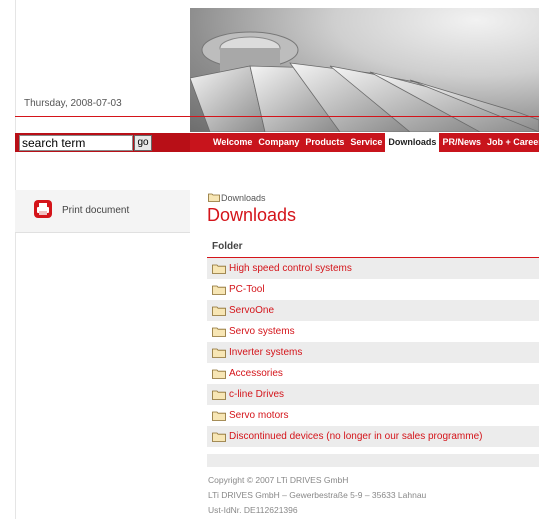 This screenshot has height=519, width=539. Describe the element at coordinates (373, 373) in the screenshot. I see `folder-row: Accessories` at that location.